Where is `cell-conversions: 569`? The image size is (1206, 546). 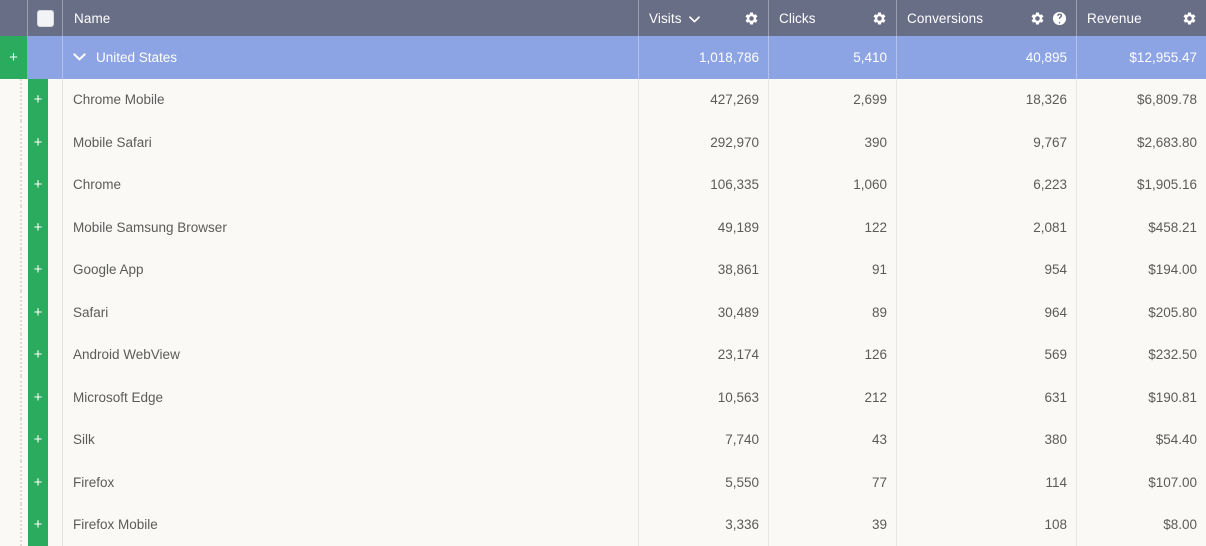
cell-conversions: 569 is located at coordinates (986, 355).